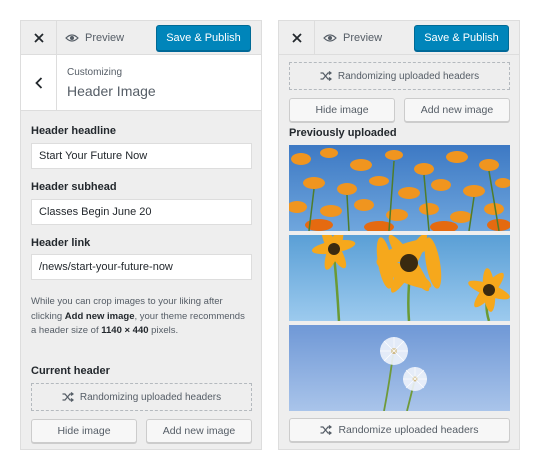 The image size is (540, 470). I want to click on section-header: Customizing Header Image, so click(141, 83).